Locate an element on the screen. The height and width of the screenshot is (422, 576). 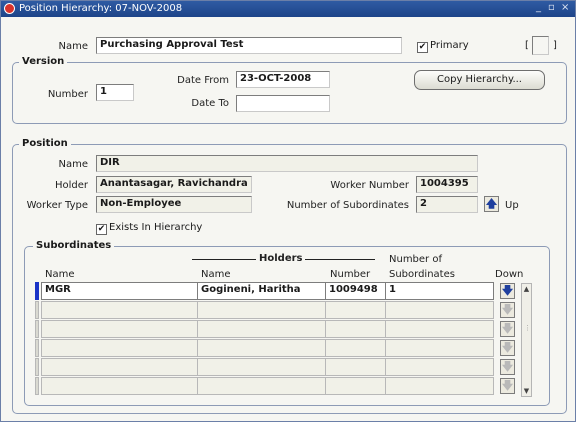
holders-group-label: Holders is located at coordinates (281, 258).